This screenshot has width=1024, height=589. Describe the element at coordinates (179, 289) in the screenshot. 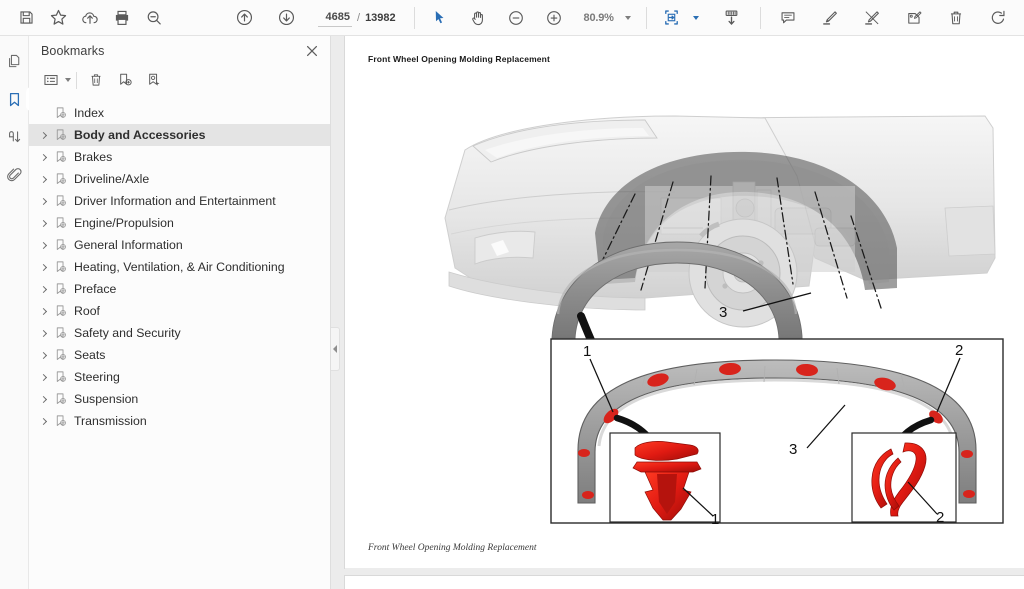

I see `bookmark-item: Preface` at that location.